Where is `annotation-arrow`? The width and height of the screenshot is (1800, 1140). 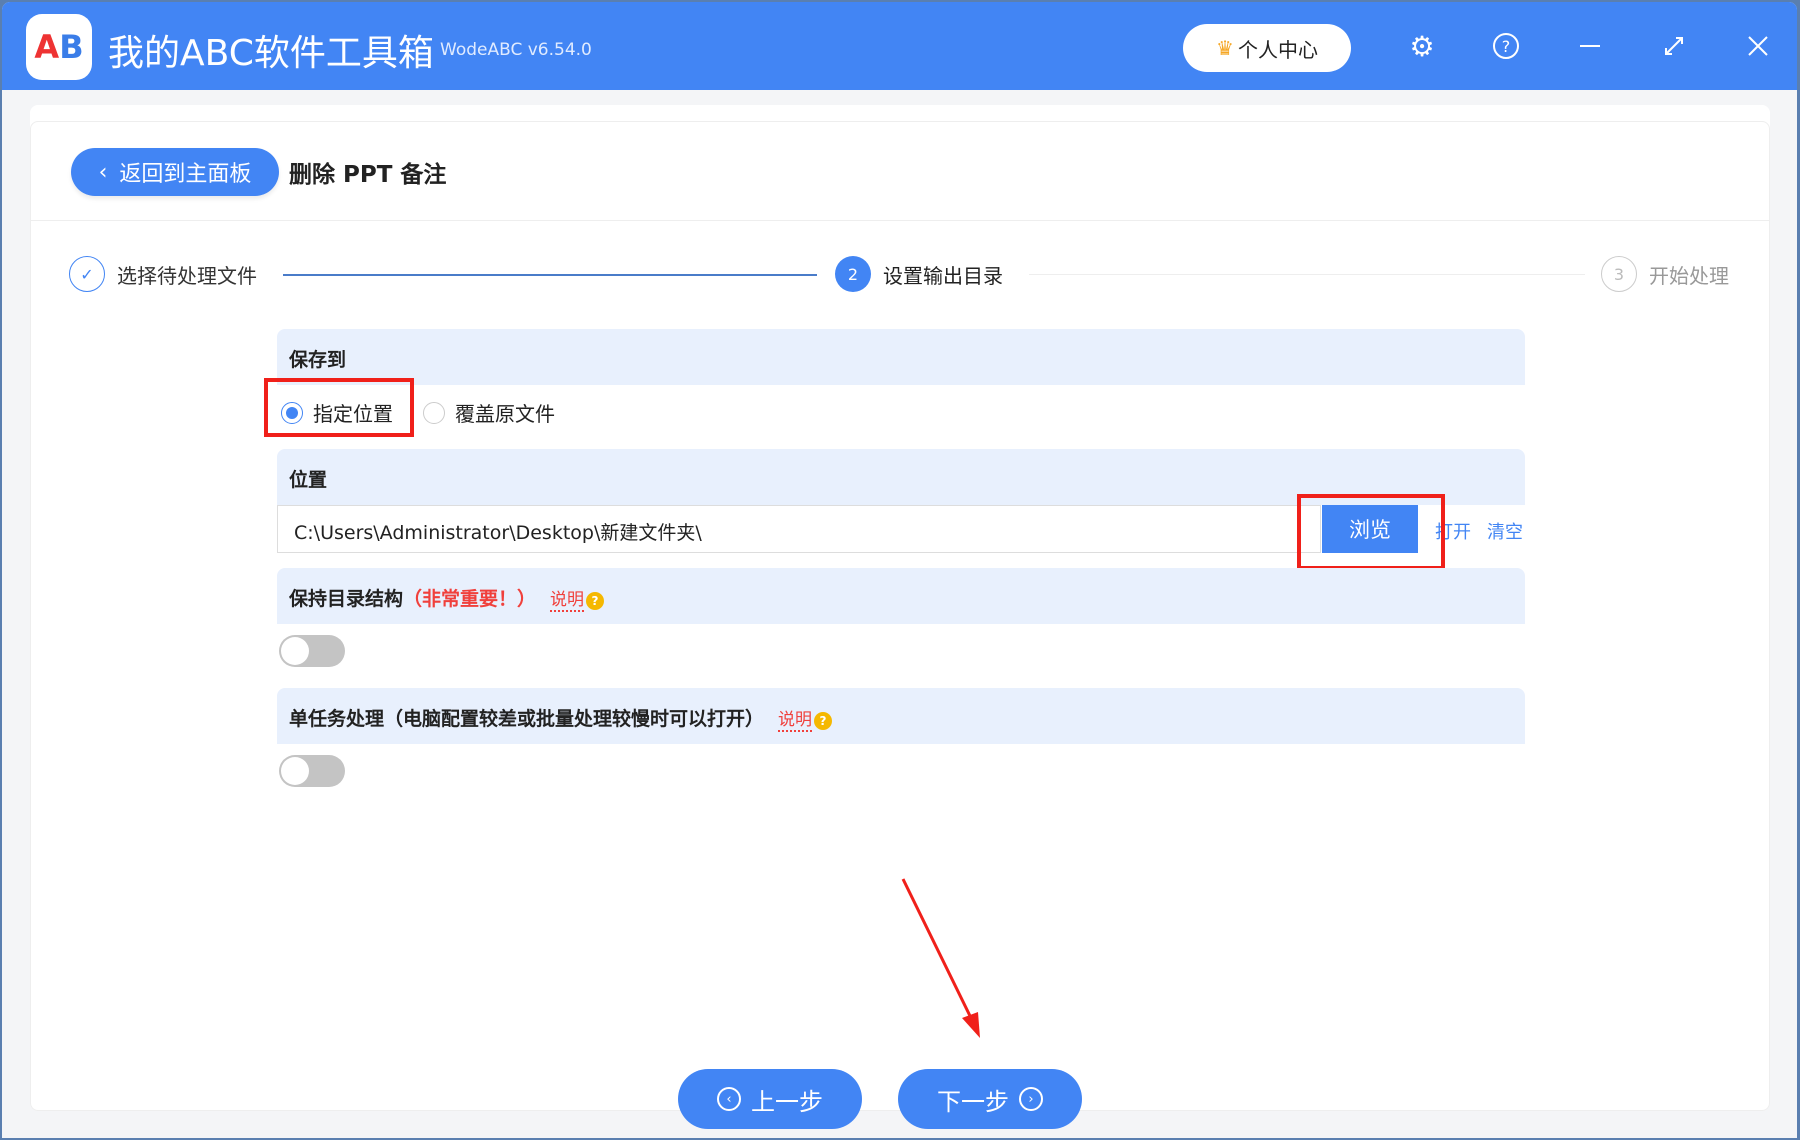
annotation-arrow is located at coordinates (940, 958).